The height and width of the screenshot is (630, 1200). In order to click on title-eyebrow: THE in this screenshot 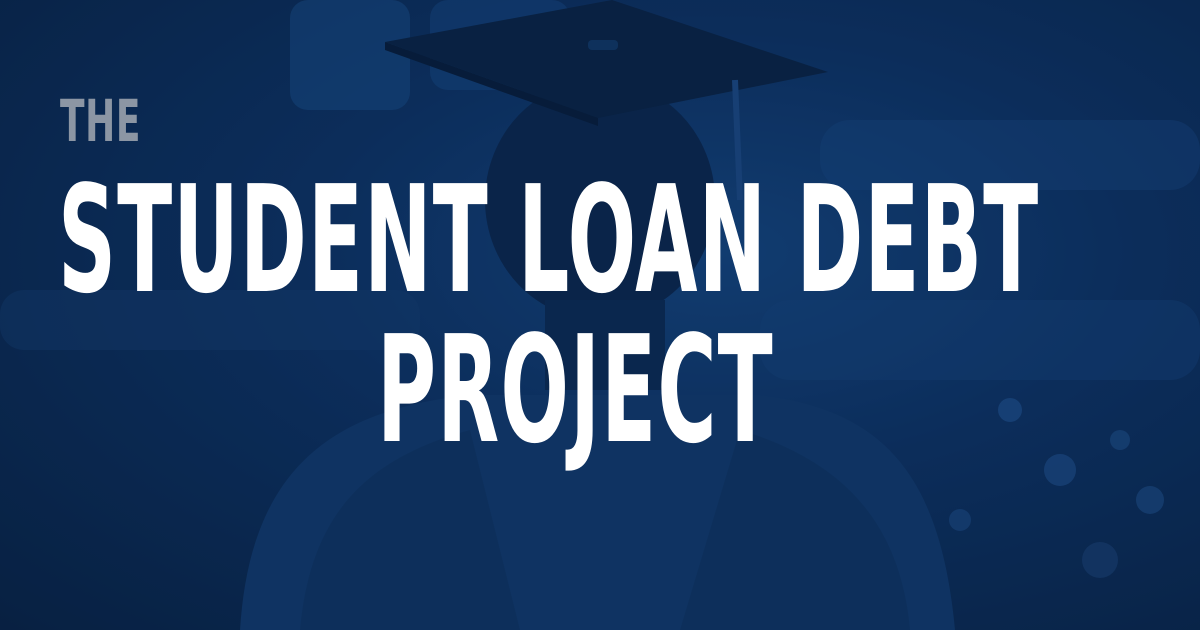, I will do `click(101, 121)`.